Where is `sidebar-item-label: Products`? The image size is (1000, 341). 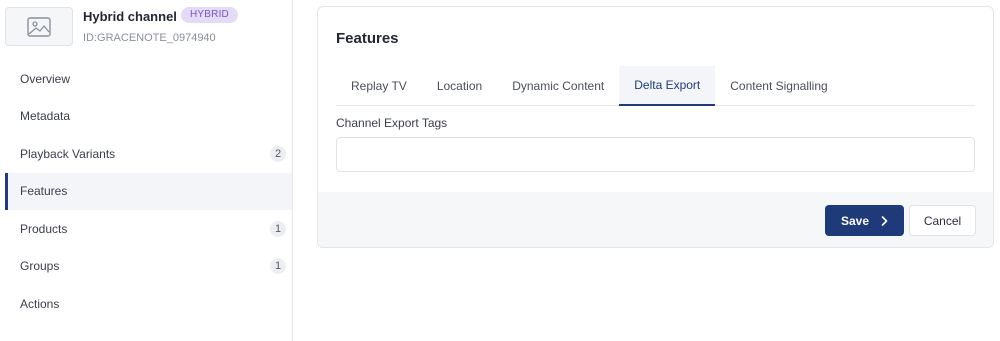 sidebar-item-label: Products is located at coordinates (44, 228).